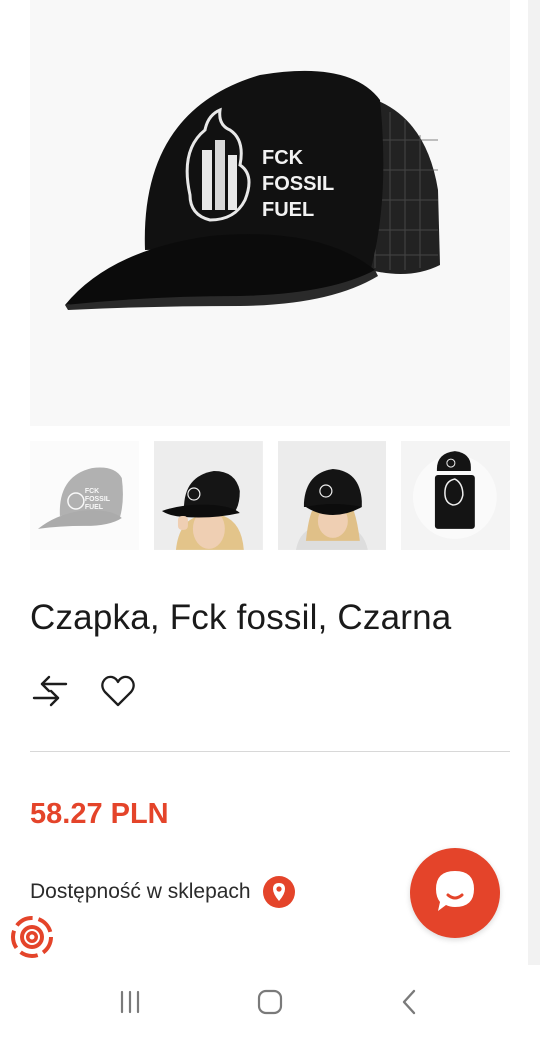 This screenshot has width=540, height=1039. What do you see at coordinates (270, 751) in the screenshot?
I see `section-divider` at bounding box center [270, 751].